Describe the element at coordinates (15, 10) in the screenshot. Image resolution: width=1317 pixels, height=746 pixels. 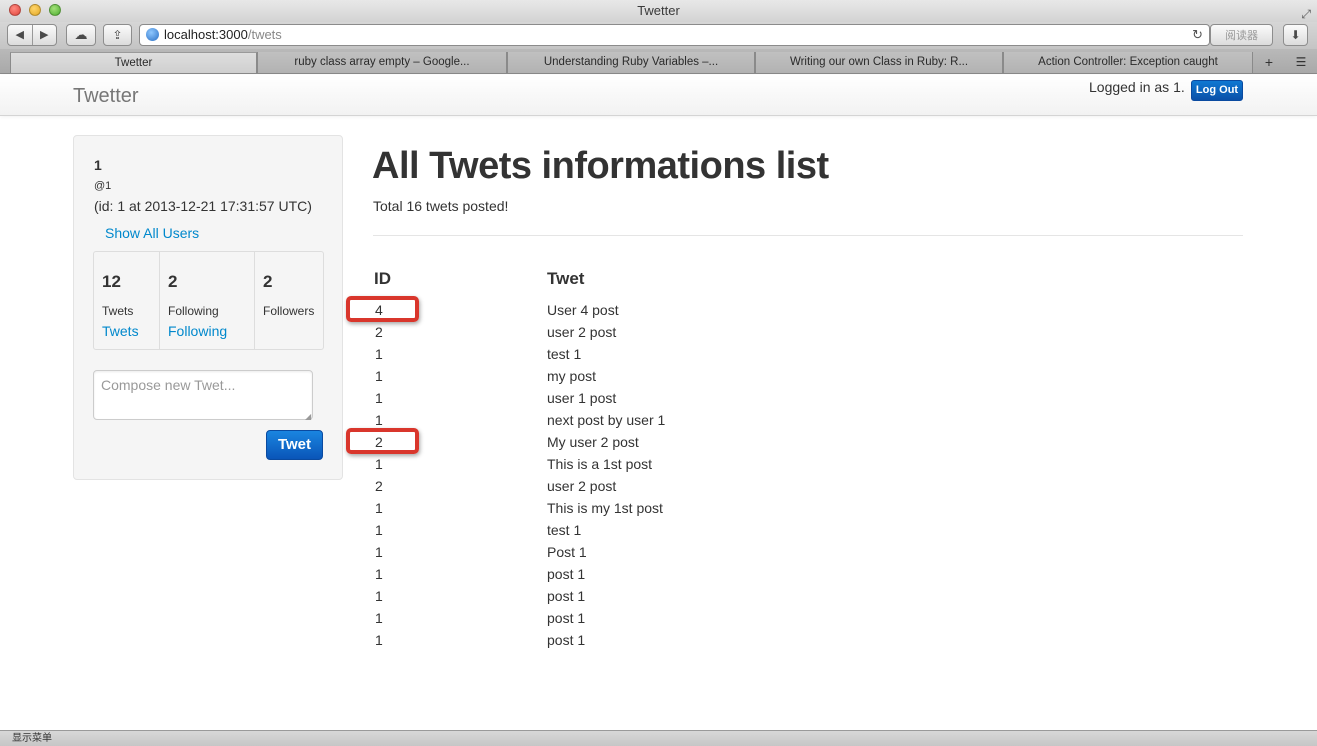
I see `close-window-icon` at that location.